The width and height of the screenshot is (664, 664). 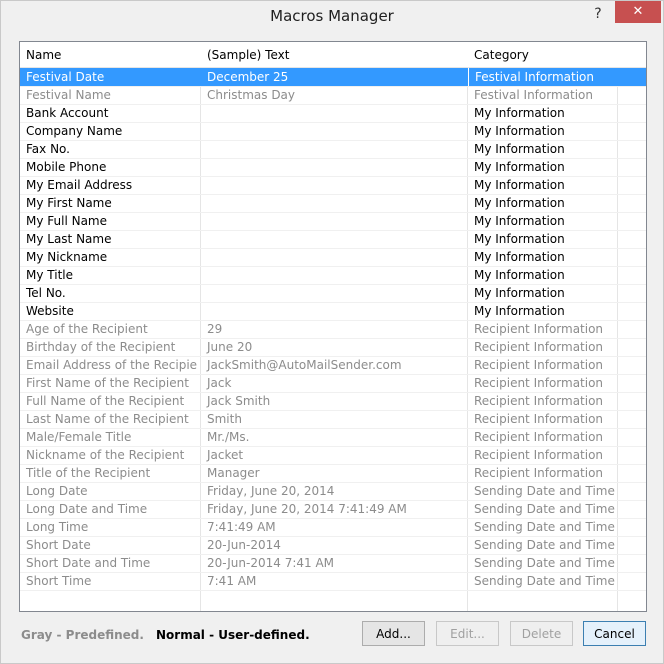 What do you see at coordinates (219, 383) in the screenshot?
I see `sample-text-cell: Jack` at bounding box center [219, 383].